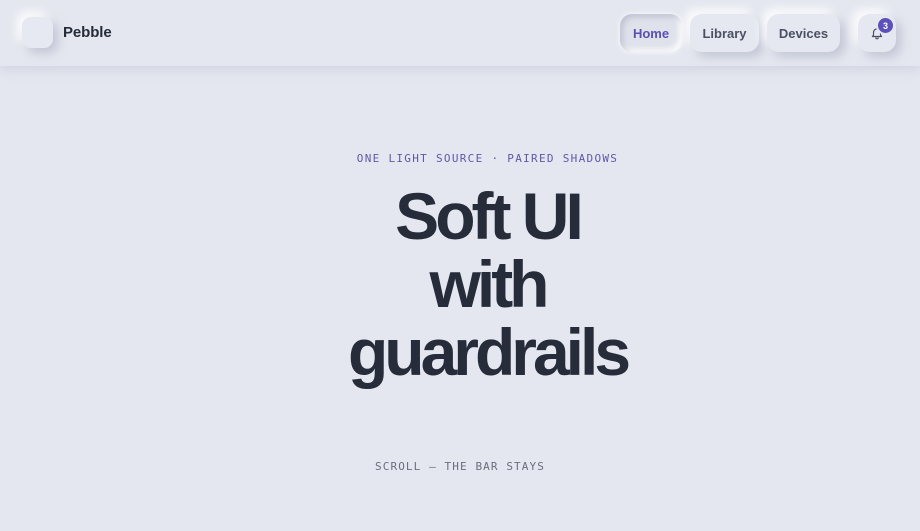 This screenshot has width=920, height=531. What do you see at coordinates (460, 33) in the screenshot?
I see `top-bar: Pebble Home Library Devices 3` at bounding box center [460, 33].